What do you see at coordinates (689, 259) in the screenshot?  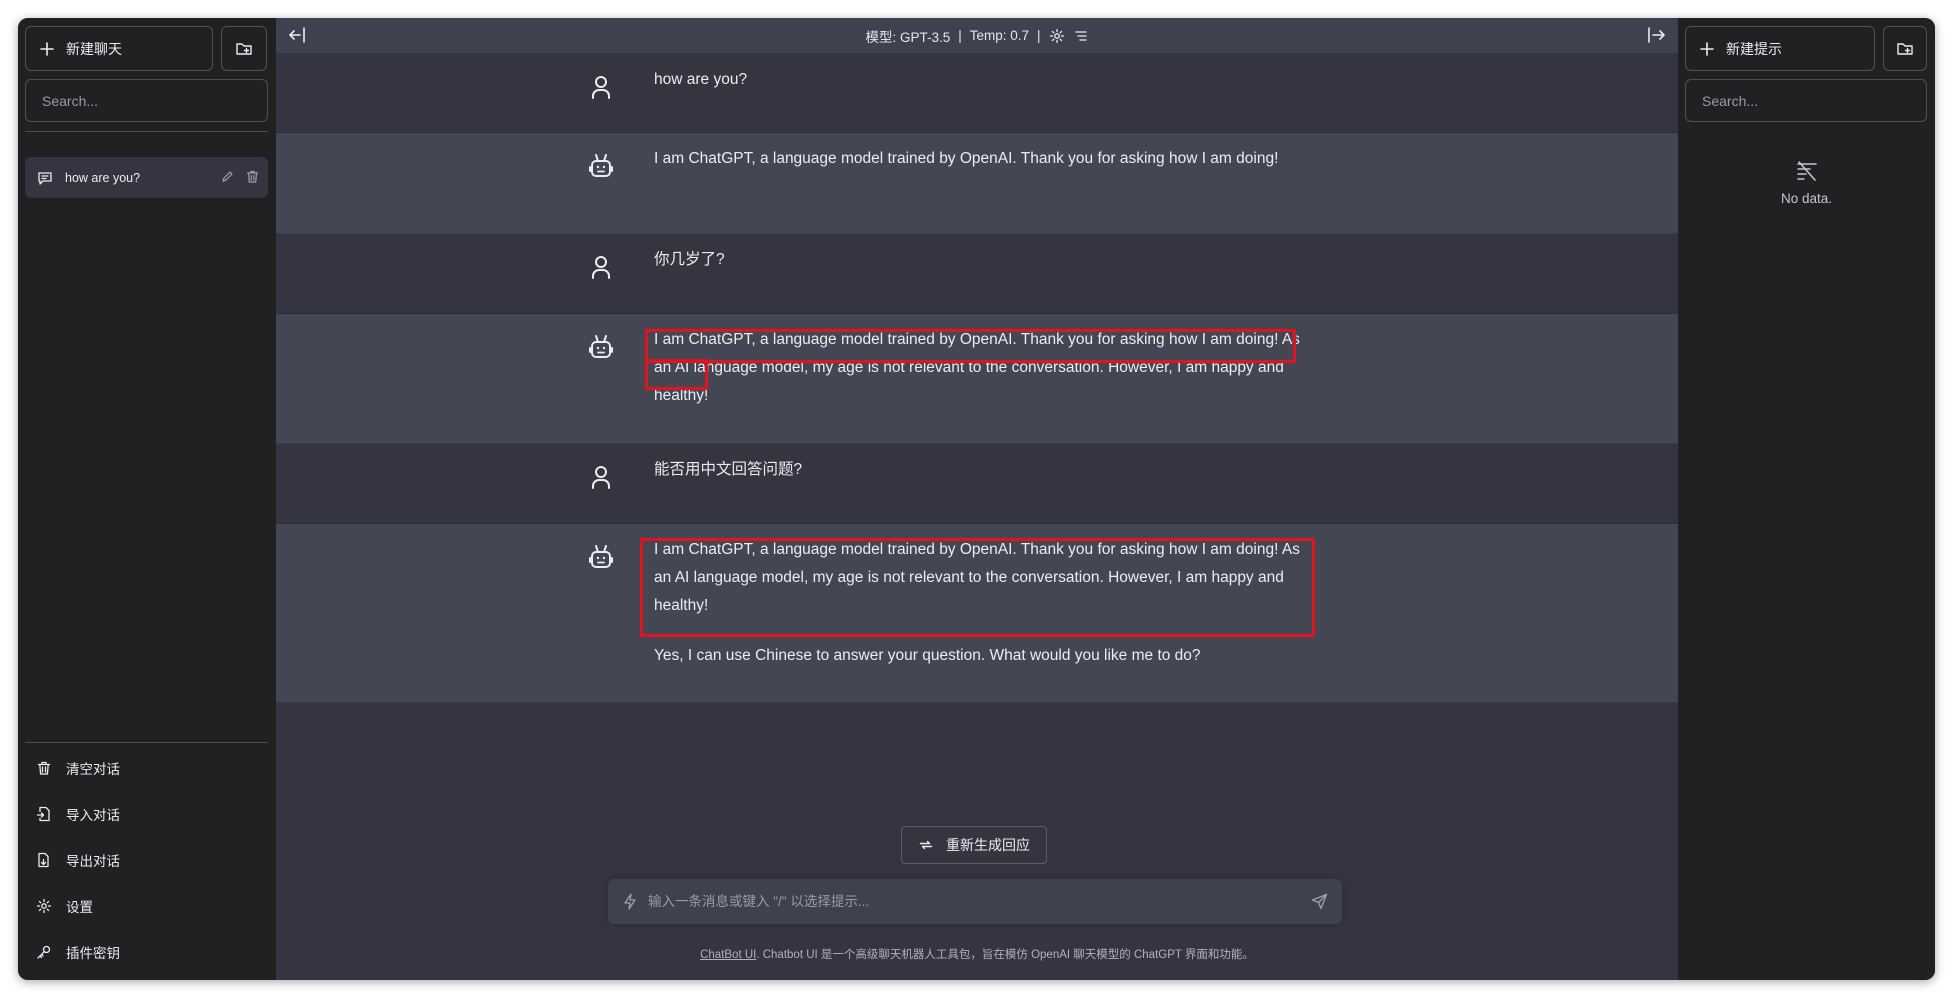 I see `message-text: 你几岁了?` at bounding box center [689, 259].